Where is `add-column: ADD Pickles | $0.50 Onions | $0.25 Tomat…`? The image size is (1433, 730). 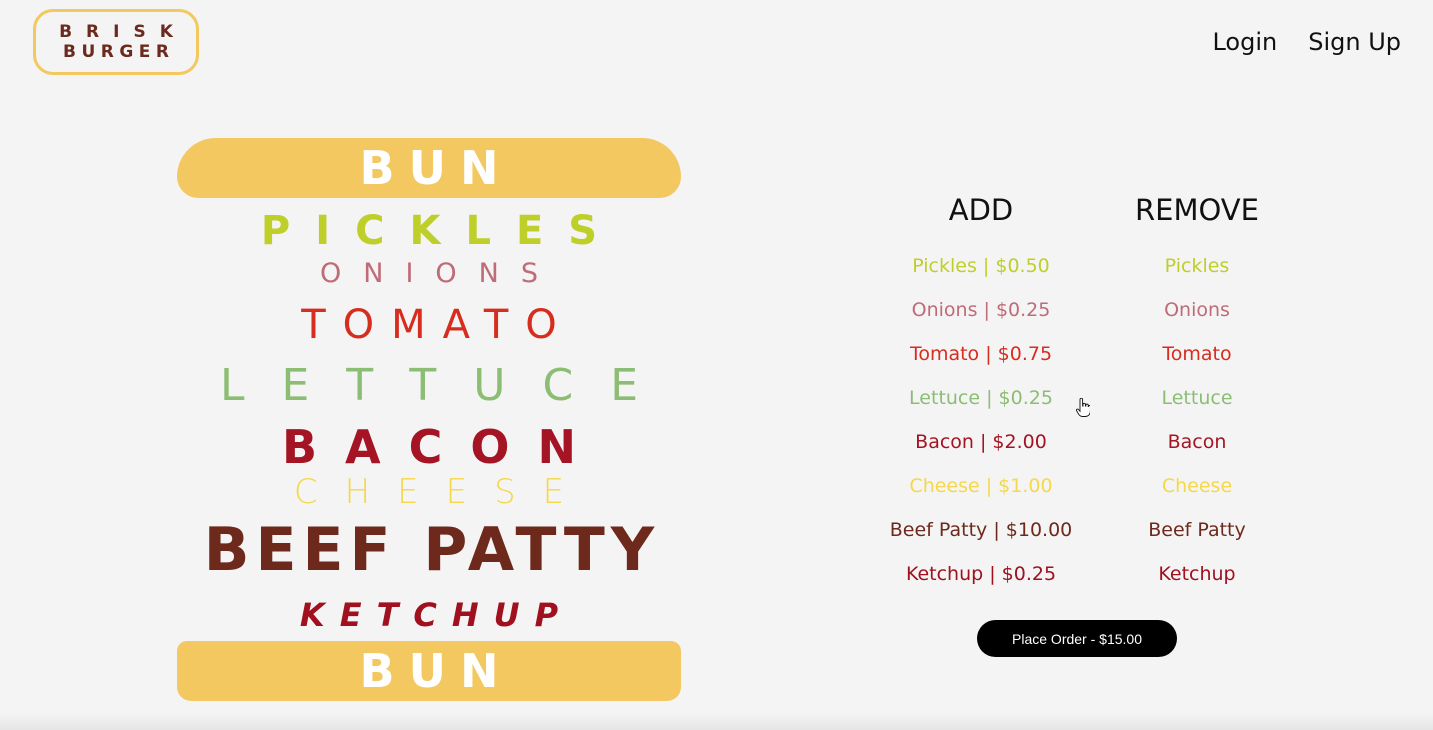
add-column: ADD Pickles | $0.50 Onions | $0.25 Tomat… is located at coordinates (981, 393).